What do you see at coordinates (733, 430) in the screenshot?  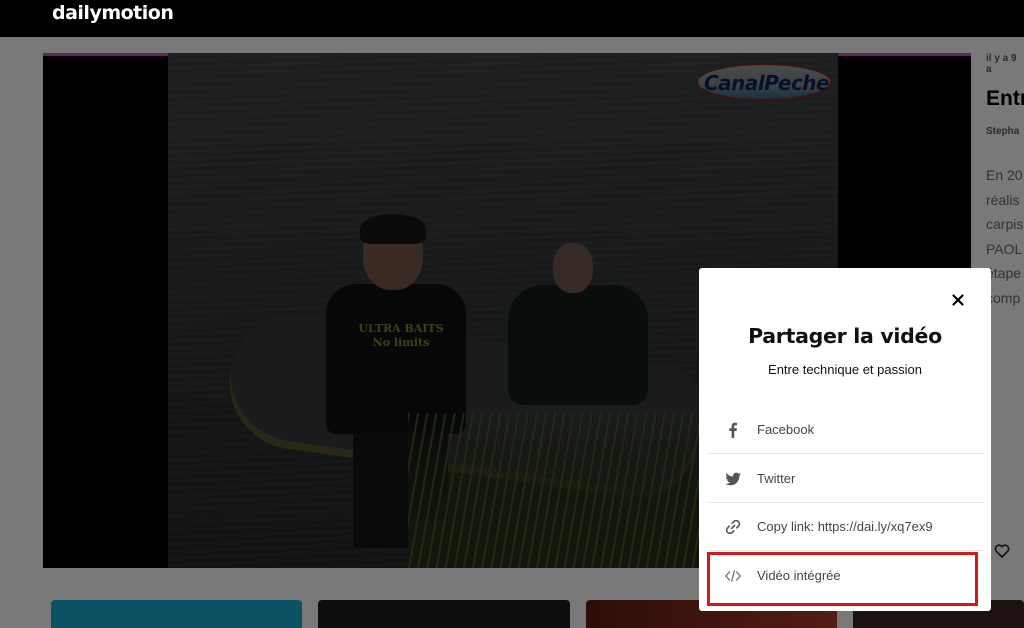 I see `facebook-icon` at bounding box center [733, 430].